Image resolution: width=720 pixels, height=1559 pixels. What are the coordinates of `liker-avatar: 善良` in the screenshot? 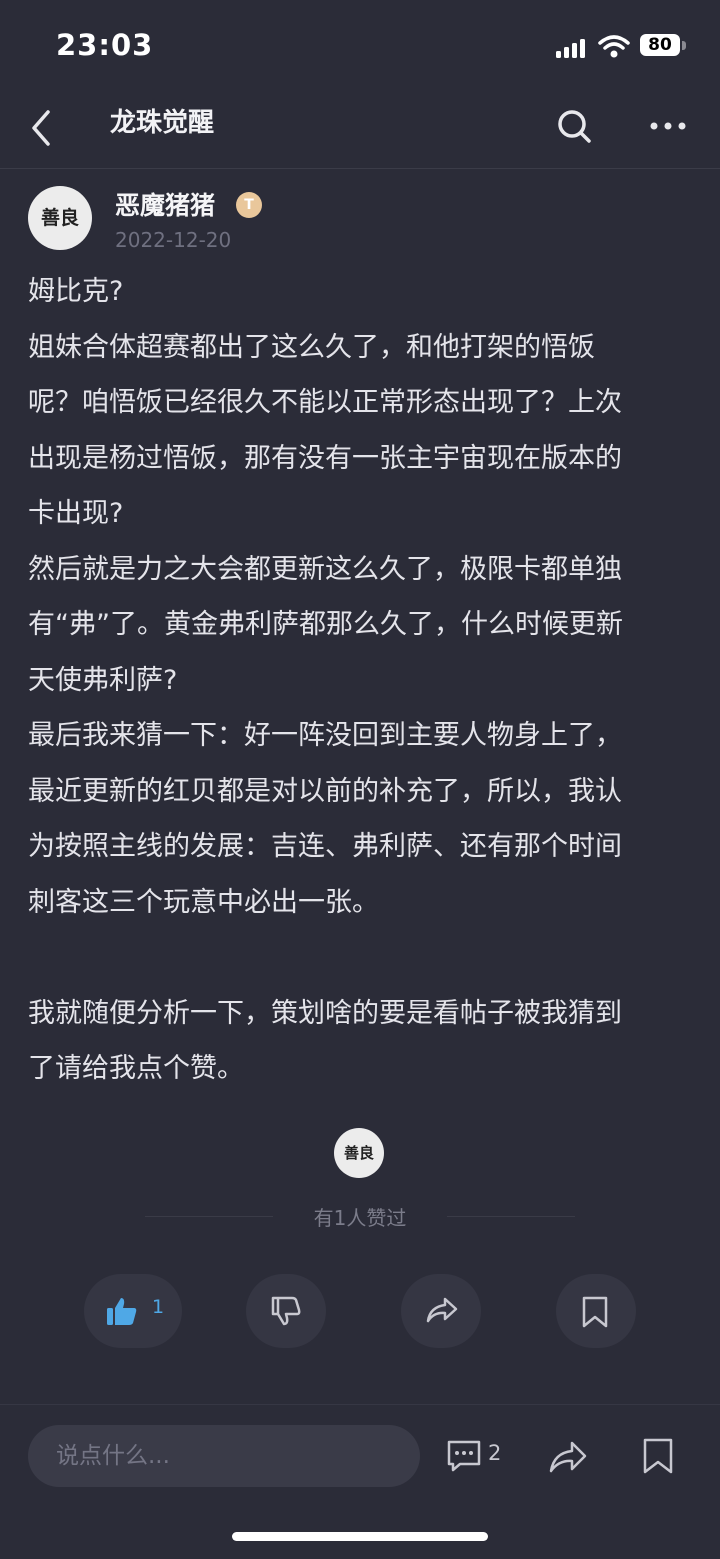 It's located at (359, 1153).